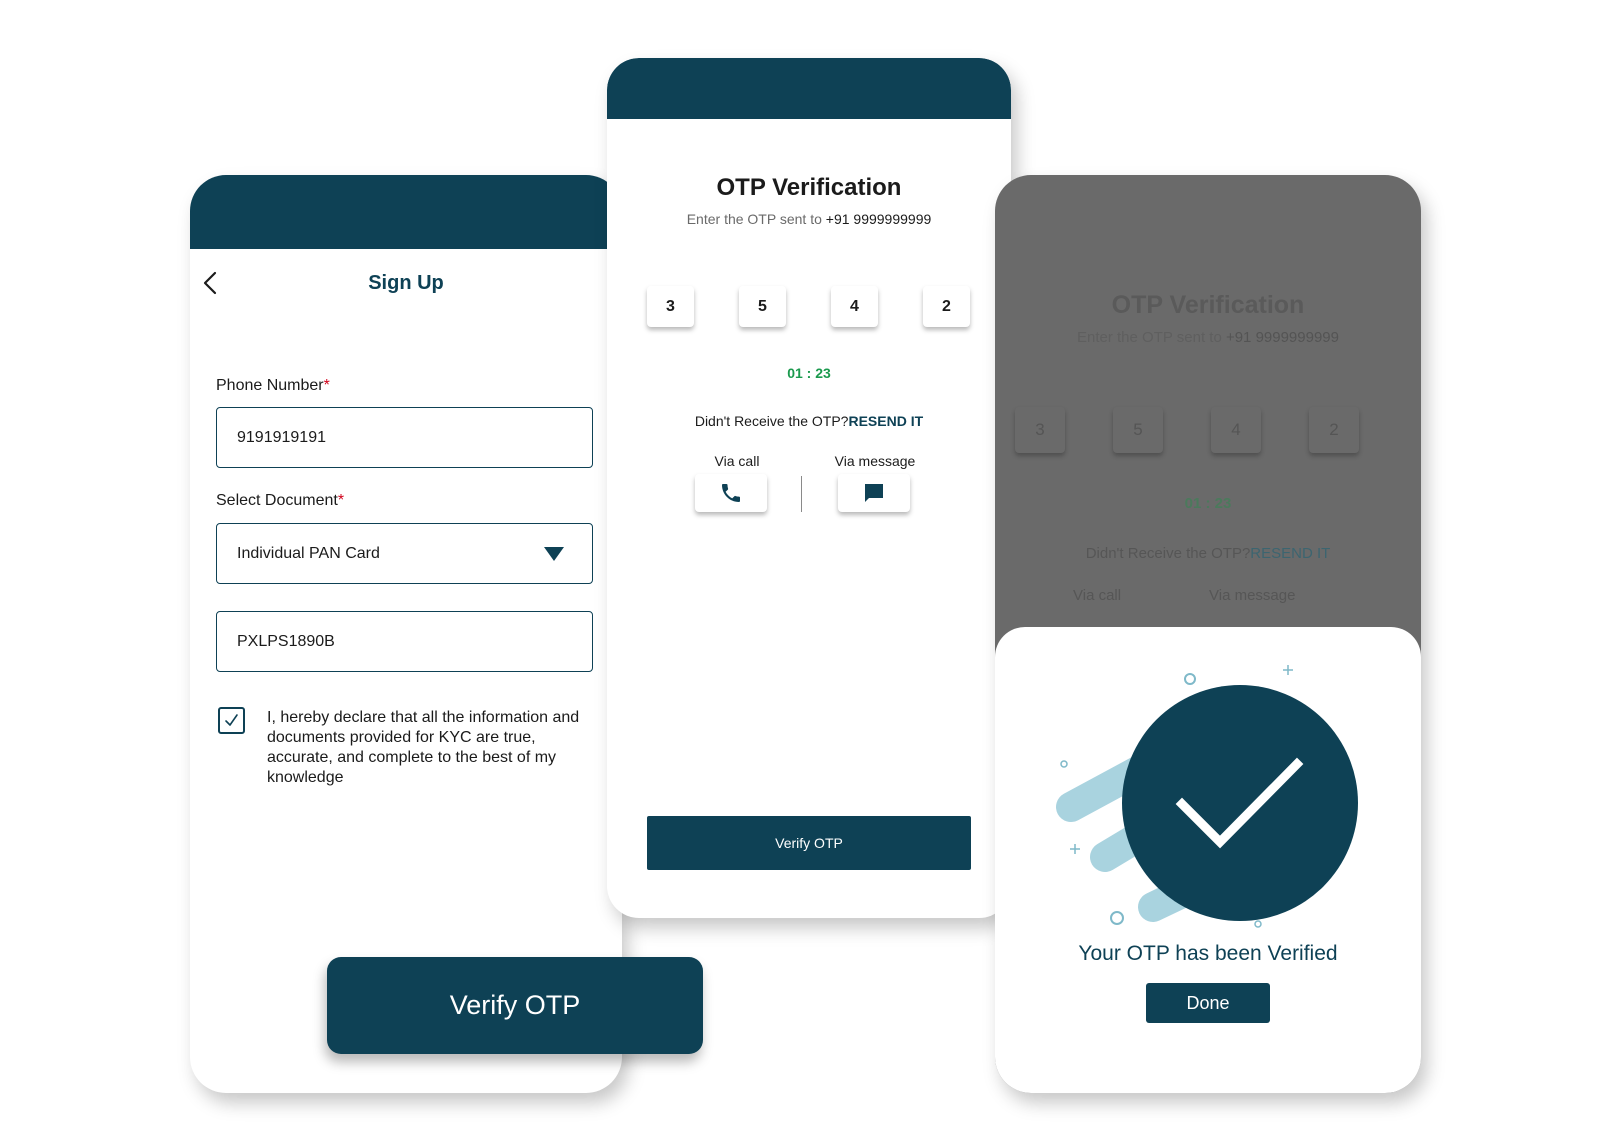 The height and width of the screenshot is (1143, 1600). What do you see at coordinates (1138, 430) in the screenshot?
I see `dimmed-otp-digit-2: 5` at bounding box center [1138, 430].